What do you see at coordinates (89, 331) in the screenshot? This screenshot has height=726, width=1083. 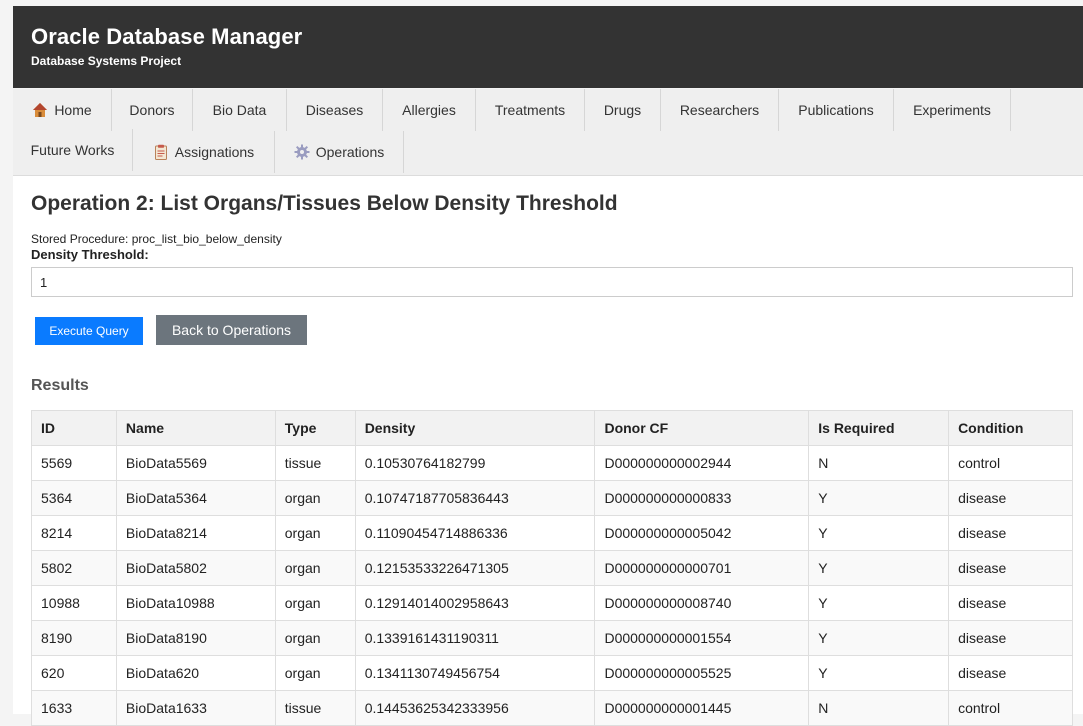 I see `execute-query-button: Execute Query` at bounding box center [89, 331].